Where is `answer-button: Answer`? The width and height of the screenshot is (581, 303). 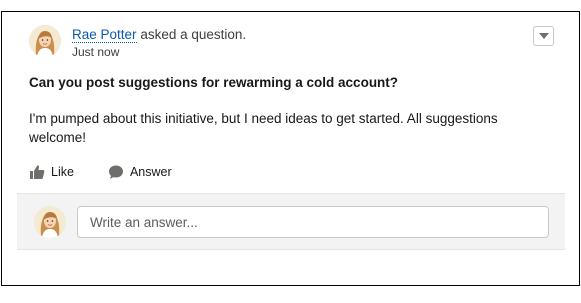
answer-button: Answer is located at coordinates (140, 172).